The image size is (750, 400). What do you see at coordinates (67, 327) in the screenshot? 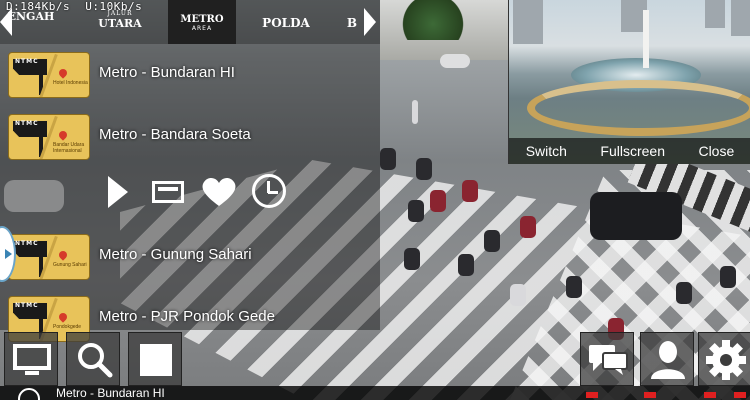
I see `thumb-label: Pondokgede` at bounding box center [67, 327].